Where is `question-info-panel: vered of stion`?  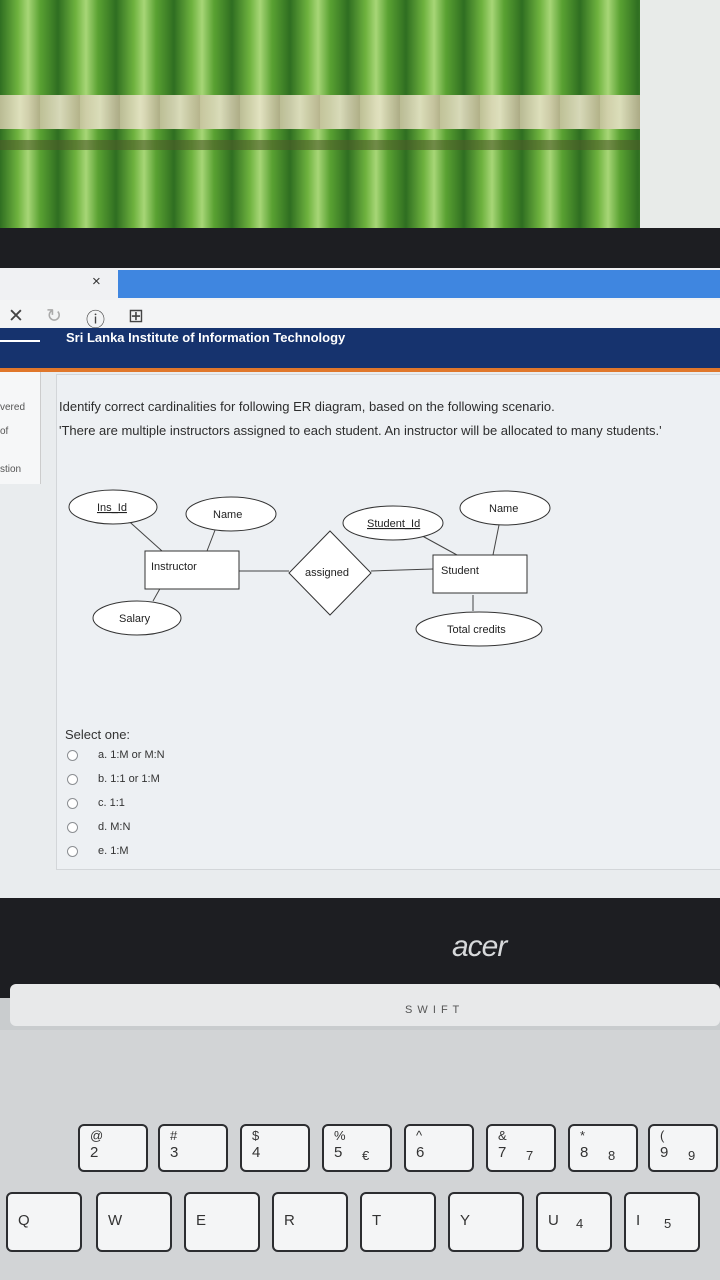
question-info-panel: vered of stion is located at coordinates (20, 428).